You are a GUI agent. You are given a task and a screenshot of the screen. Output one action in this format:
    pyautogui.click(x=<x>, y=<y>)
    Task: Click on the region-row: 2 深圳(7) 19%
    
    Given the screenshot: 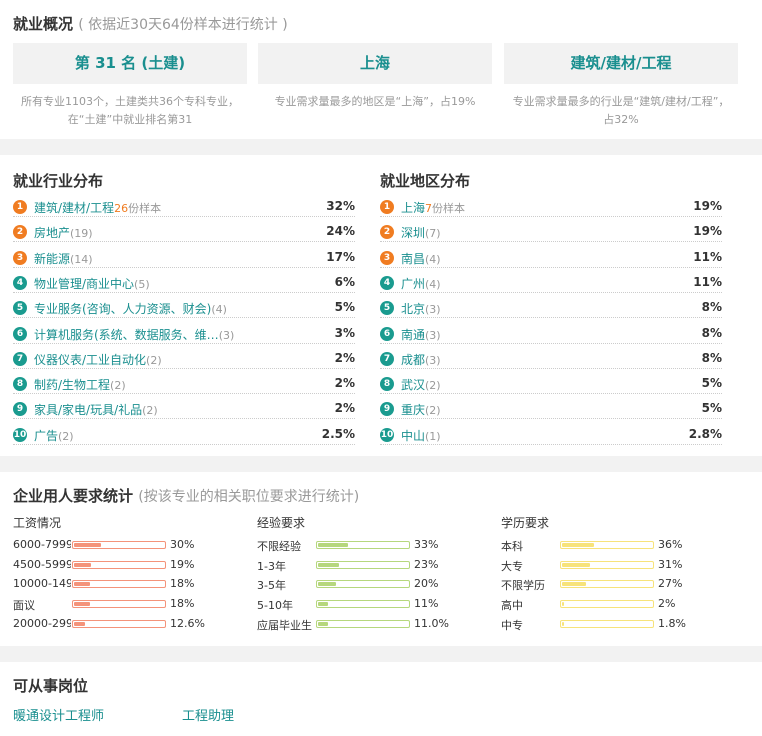 What is the action you would take?
    pyautogui.click(x=551, y=233)
    